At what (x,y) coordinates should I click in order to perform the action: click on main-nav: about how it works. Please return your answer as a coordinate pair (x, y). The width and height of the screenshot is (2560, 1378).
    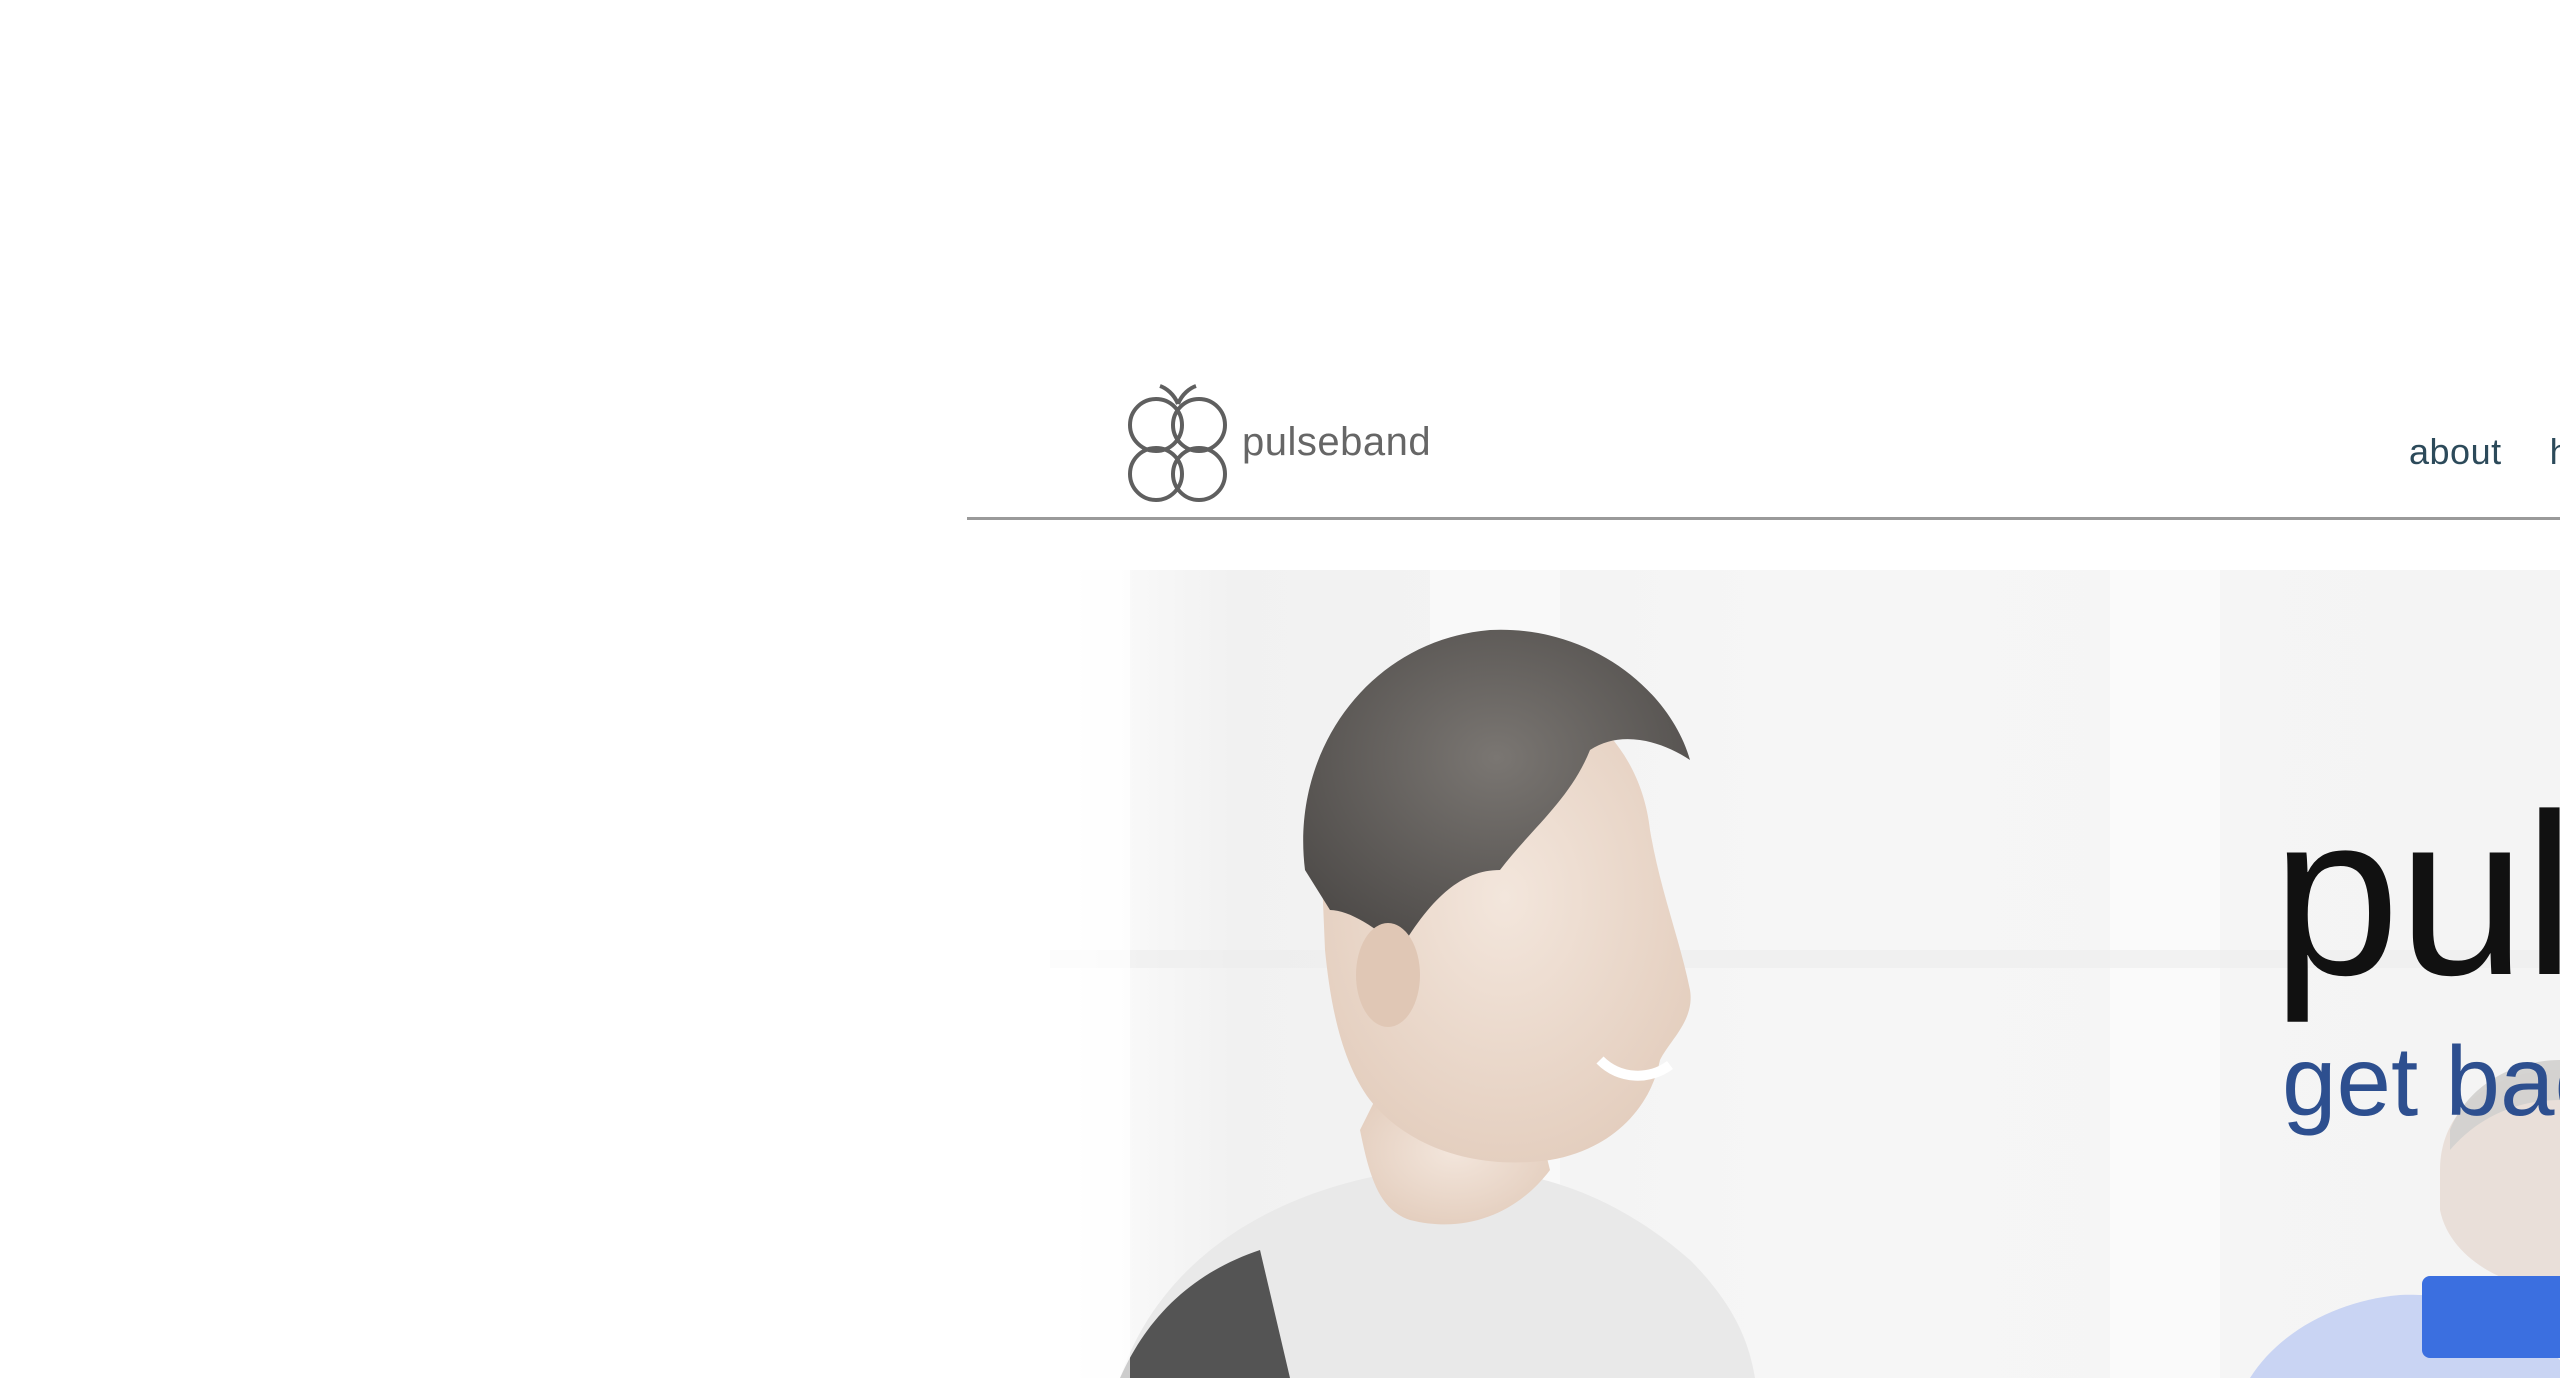
    Looking at the image, I should click on (2484, 452).